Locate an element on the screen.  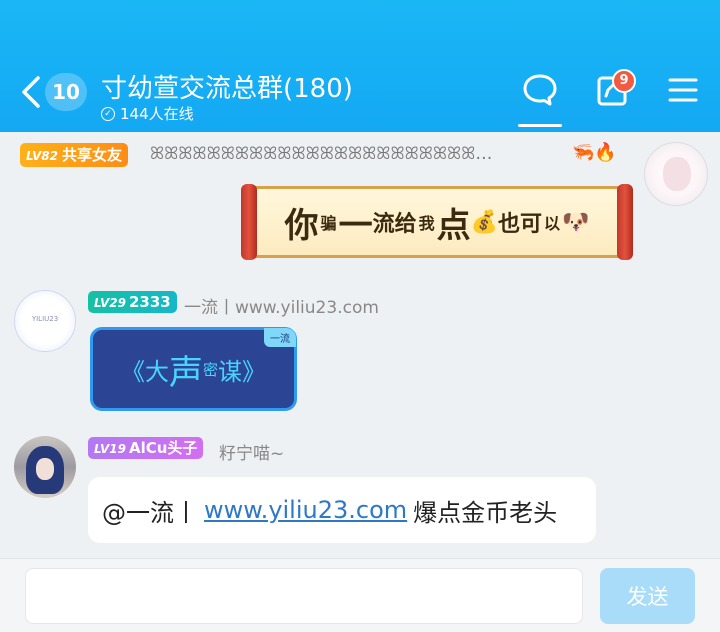
avatar: YILIU23 is located at coordinates (45, 321).